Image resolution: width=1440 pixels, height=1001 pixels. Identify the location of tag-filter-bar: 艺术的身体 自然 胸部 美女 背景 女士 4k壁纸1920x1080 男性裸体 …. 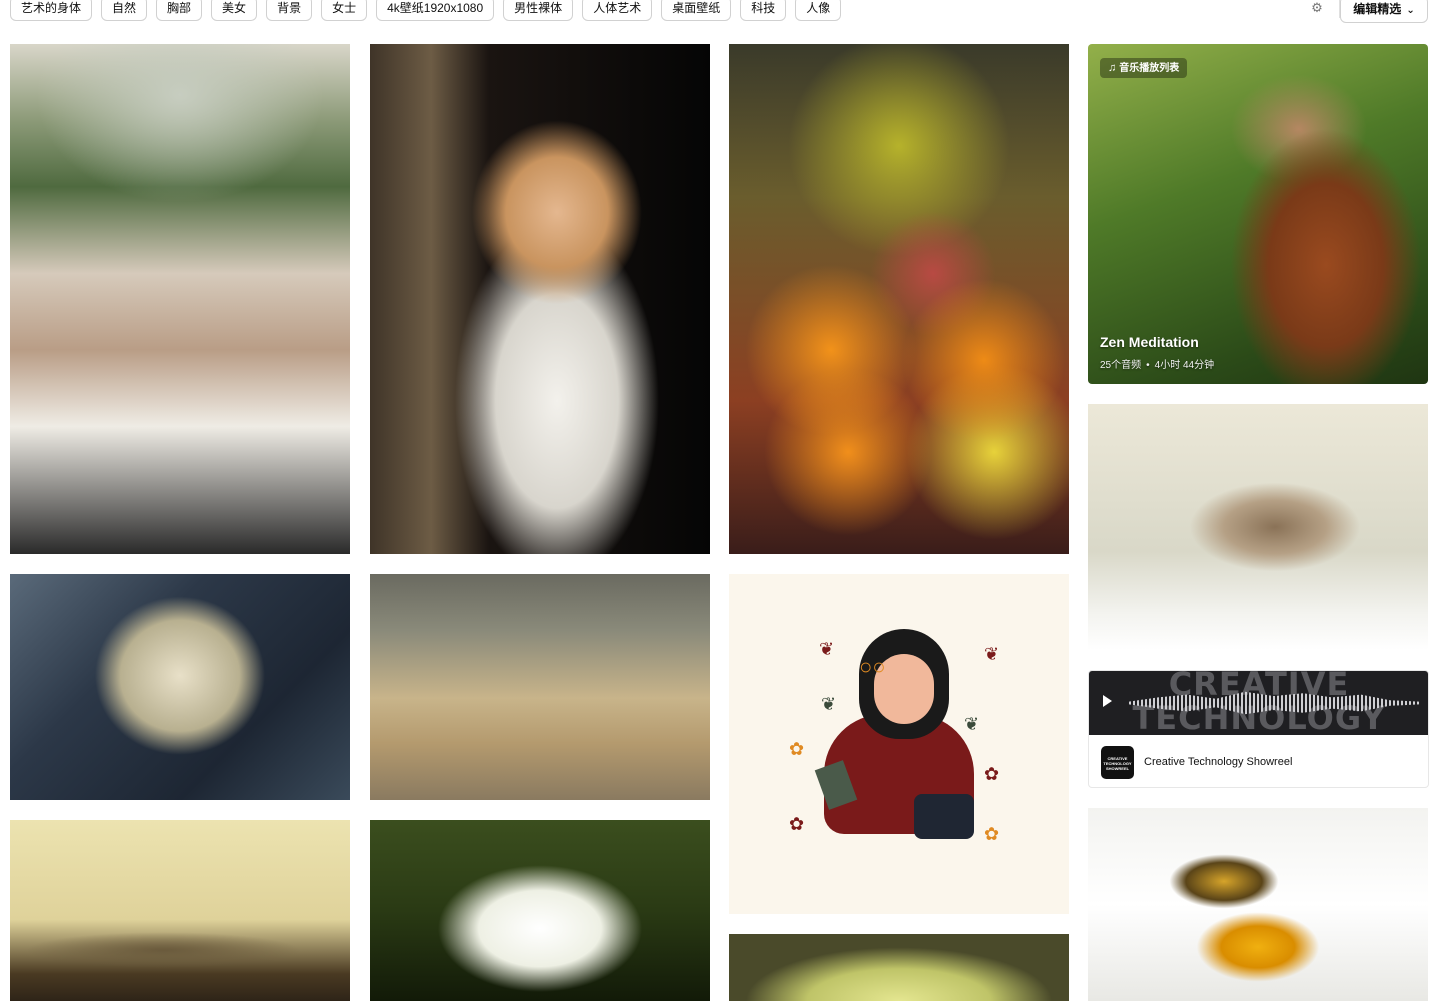
(720, 13).